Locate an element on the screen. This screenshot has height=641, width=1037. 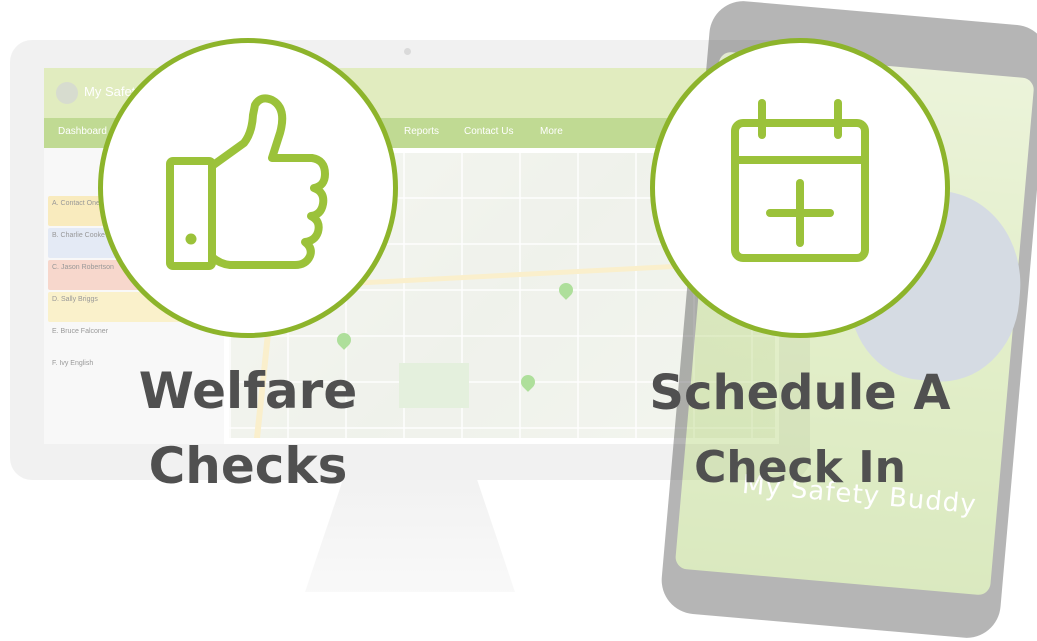
calendar-plus-icon is located at coordinates (800, 180).